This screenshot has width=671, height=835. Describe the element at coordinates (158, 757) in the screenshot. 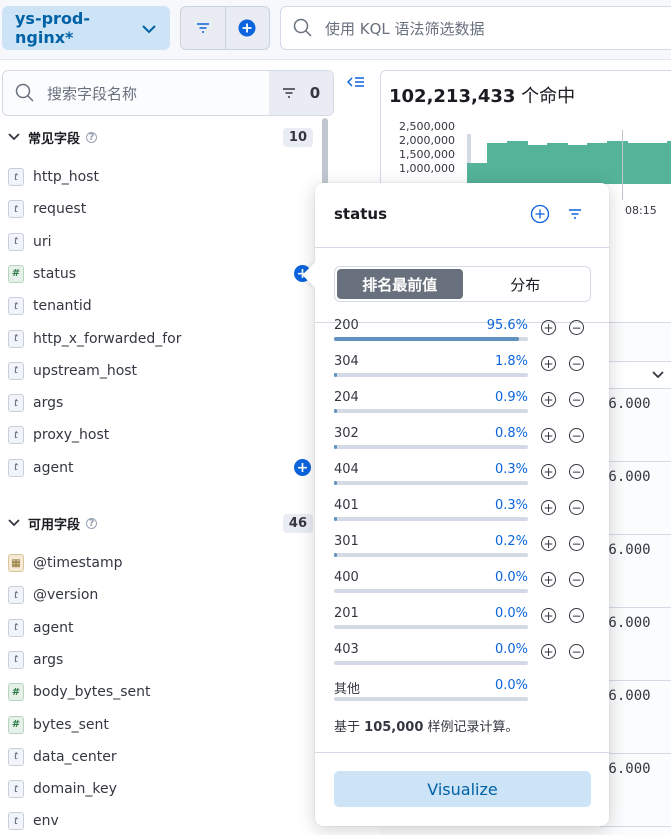

I see `field-item: t data_center` at that location.